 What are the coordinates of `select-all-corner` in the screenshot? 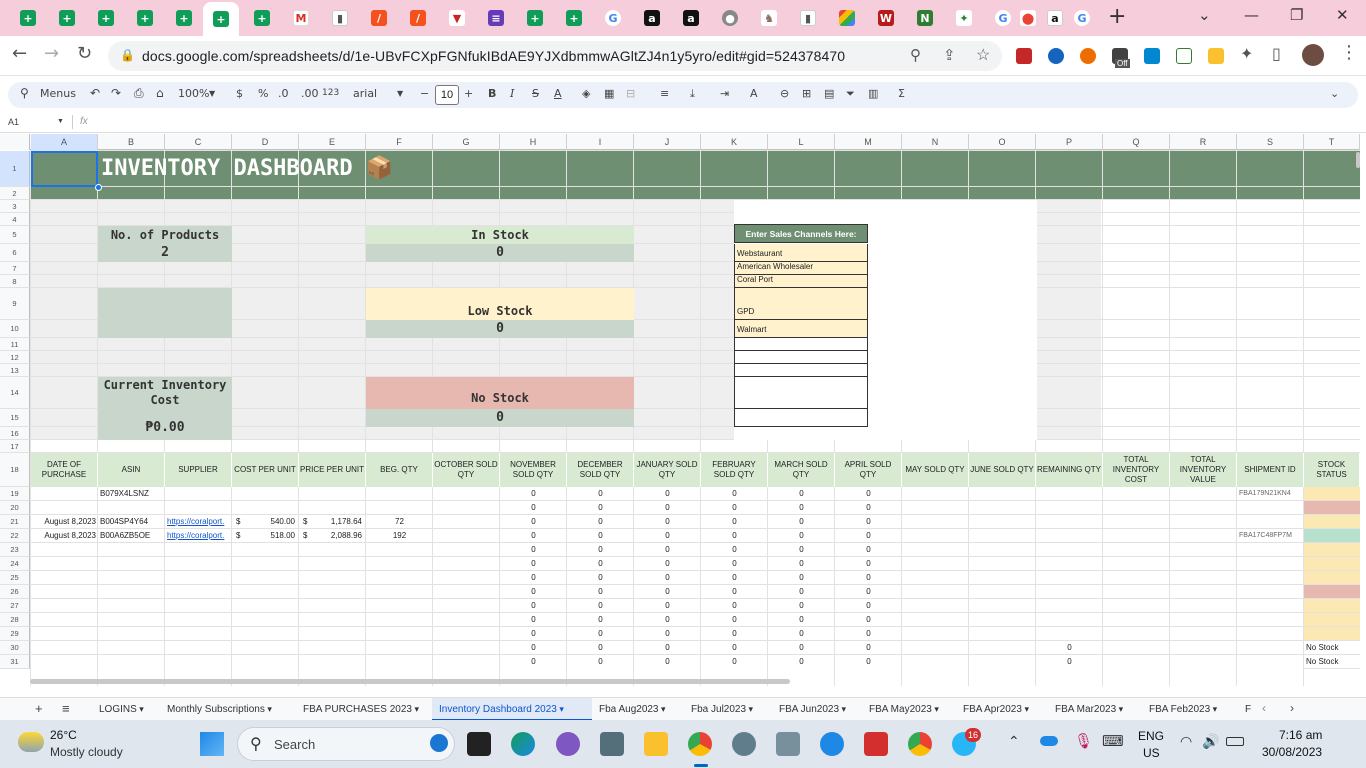 It's located at (15, 142).